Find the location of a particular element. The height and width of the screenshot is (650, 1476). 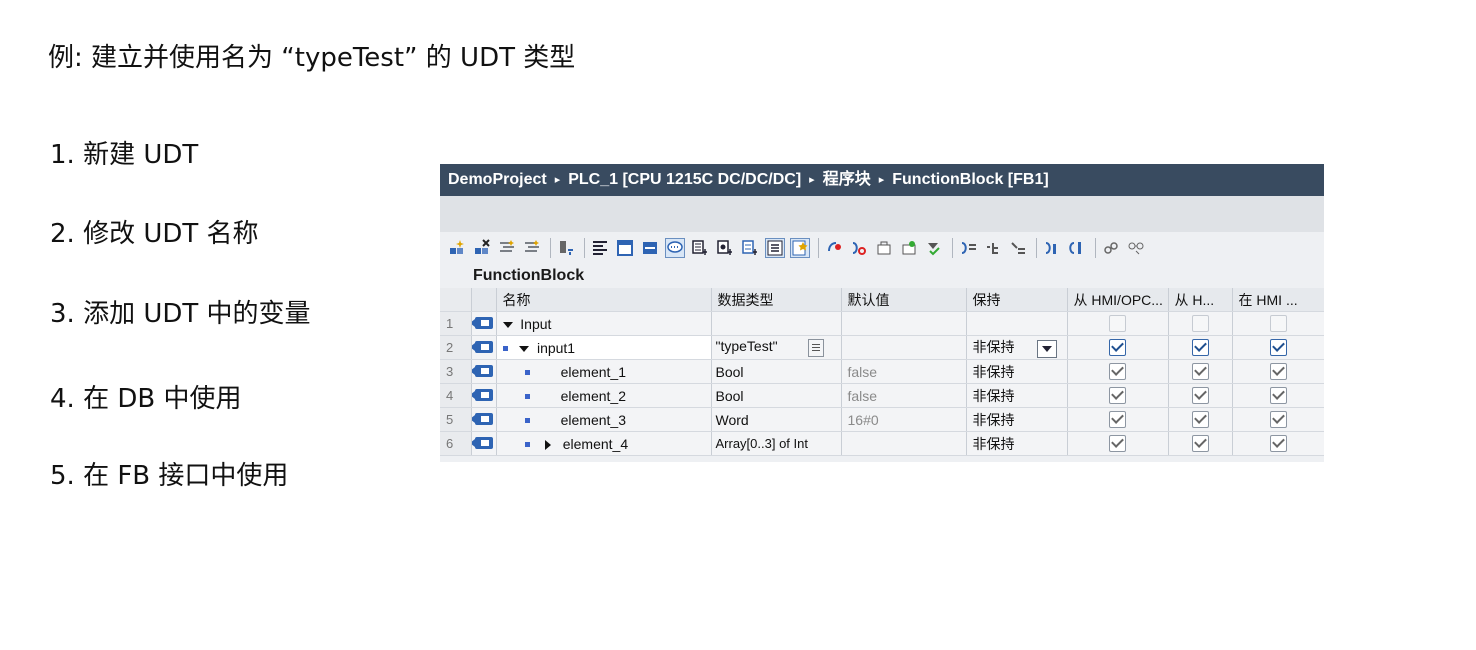

type-cell is located at coordinates (776, 323).